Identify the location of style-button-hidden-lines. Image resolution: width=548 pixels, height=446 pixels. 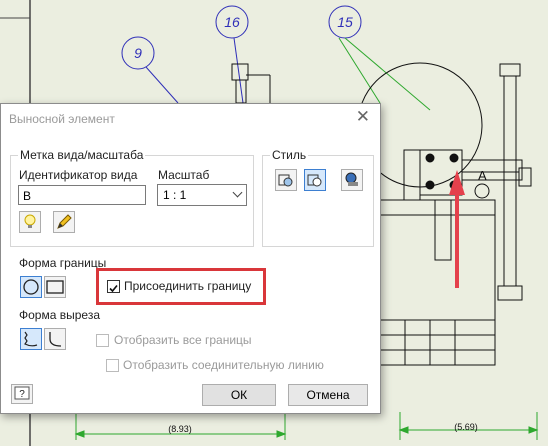
(286, 180).